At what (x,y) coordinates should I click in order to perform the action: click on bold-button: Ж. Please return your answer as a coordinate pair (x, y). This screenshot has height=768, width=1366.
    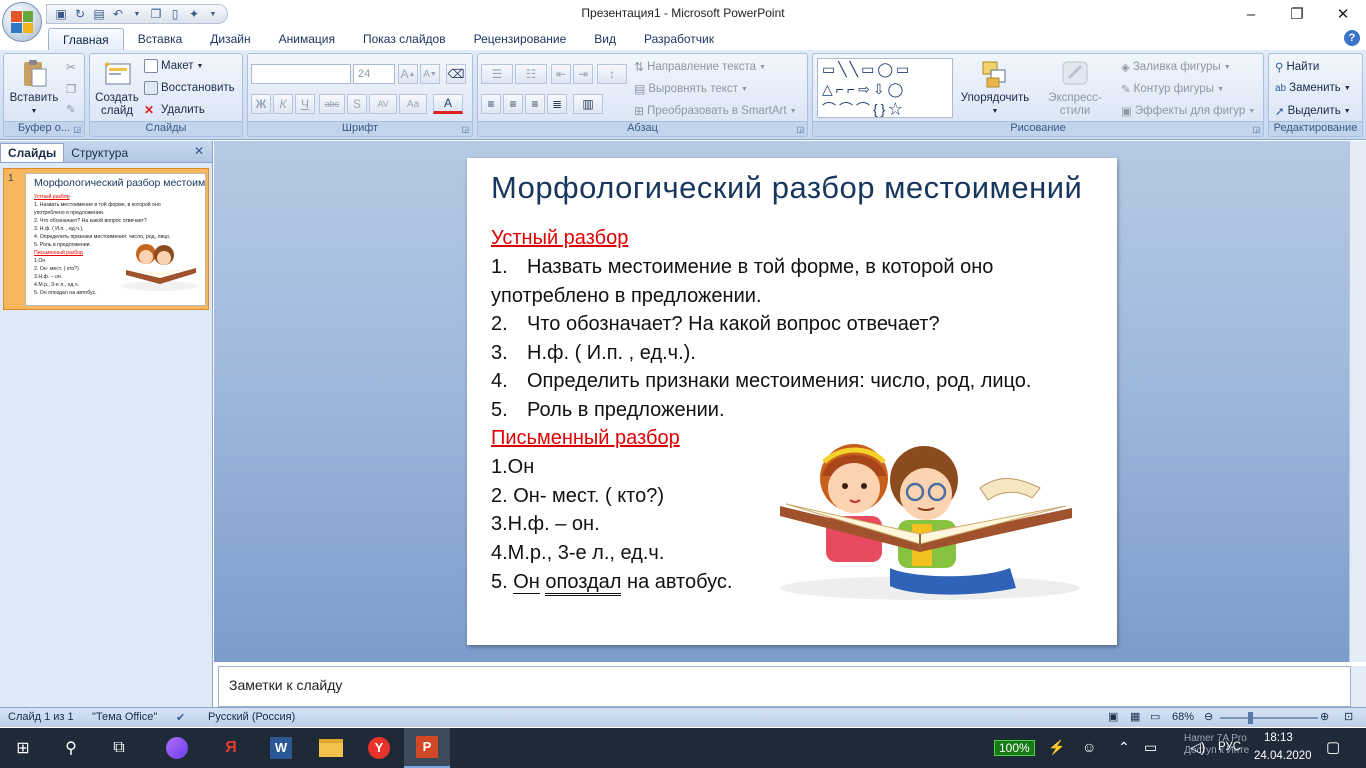
    Looking at the image, I should click on (261, 104).